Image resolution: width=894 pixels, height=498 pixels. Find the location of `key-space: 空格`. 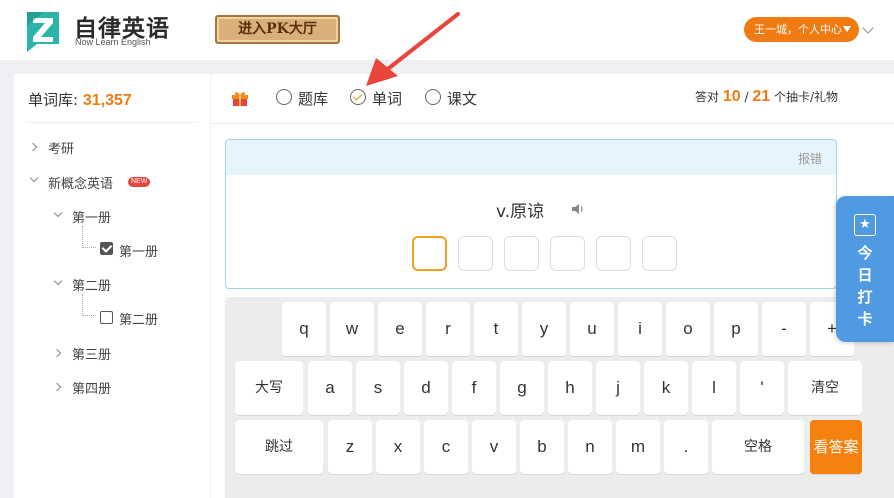

key-space: 空格 is located at coordinates (758, 447).